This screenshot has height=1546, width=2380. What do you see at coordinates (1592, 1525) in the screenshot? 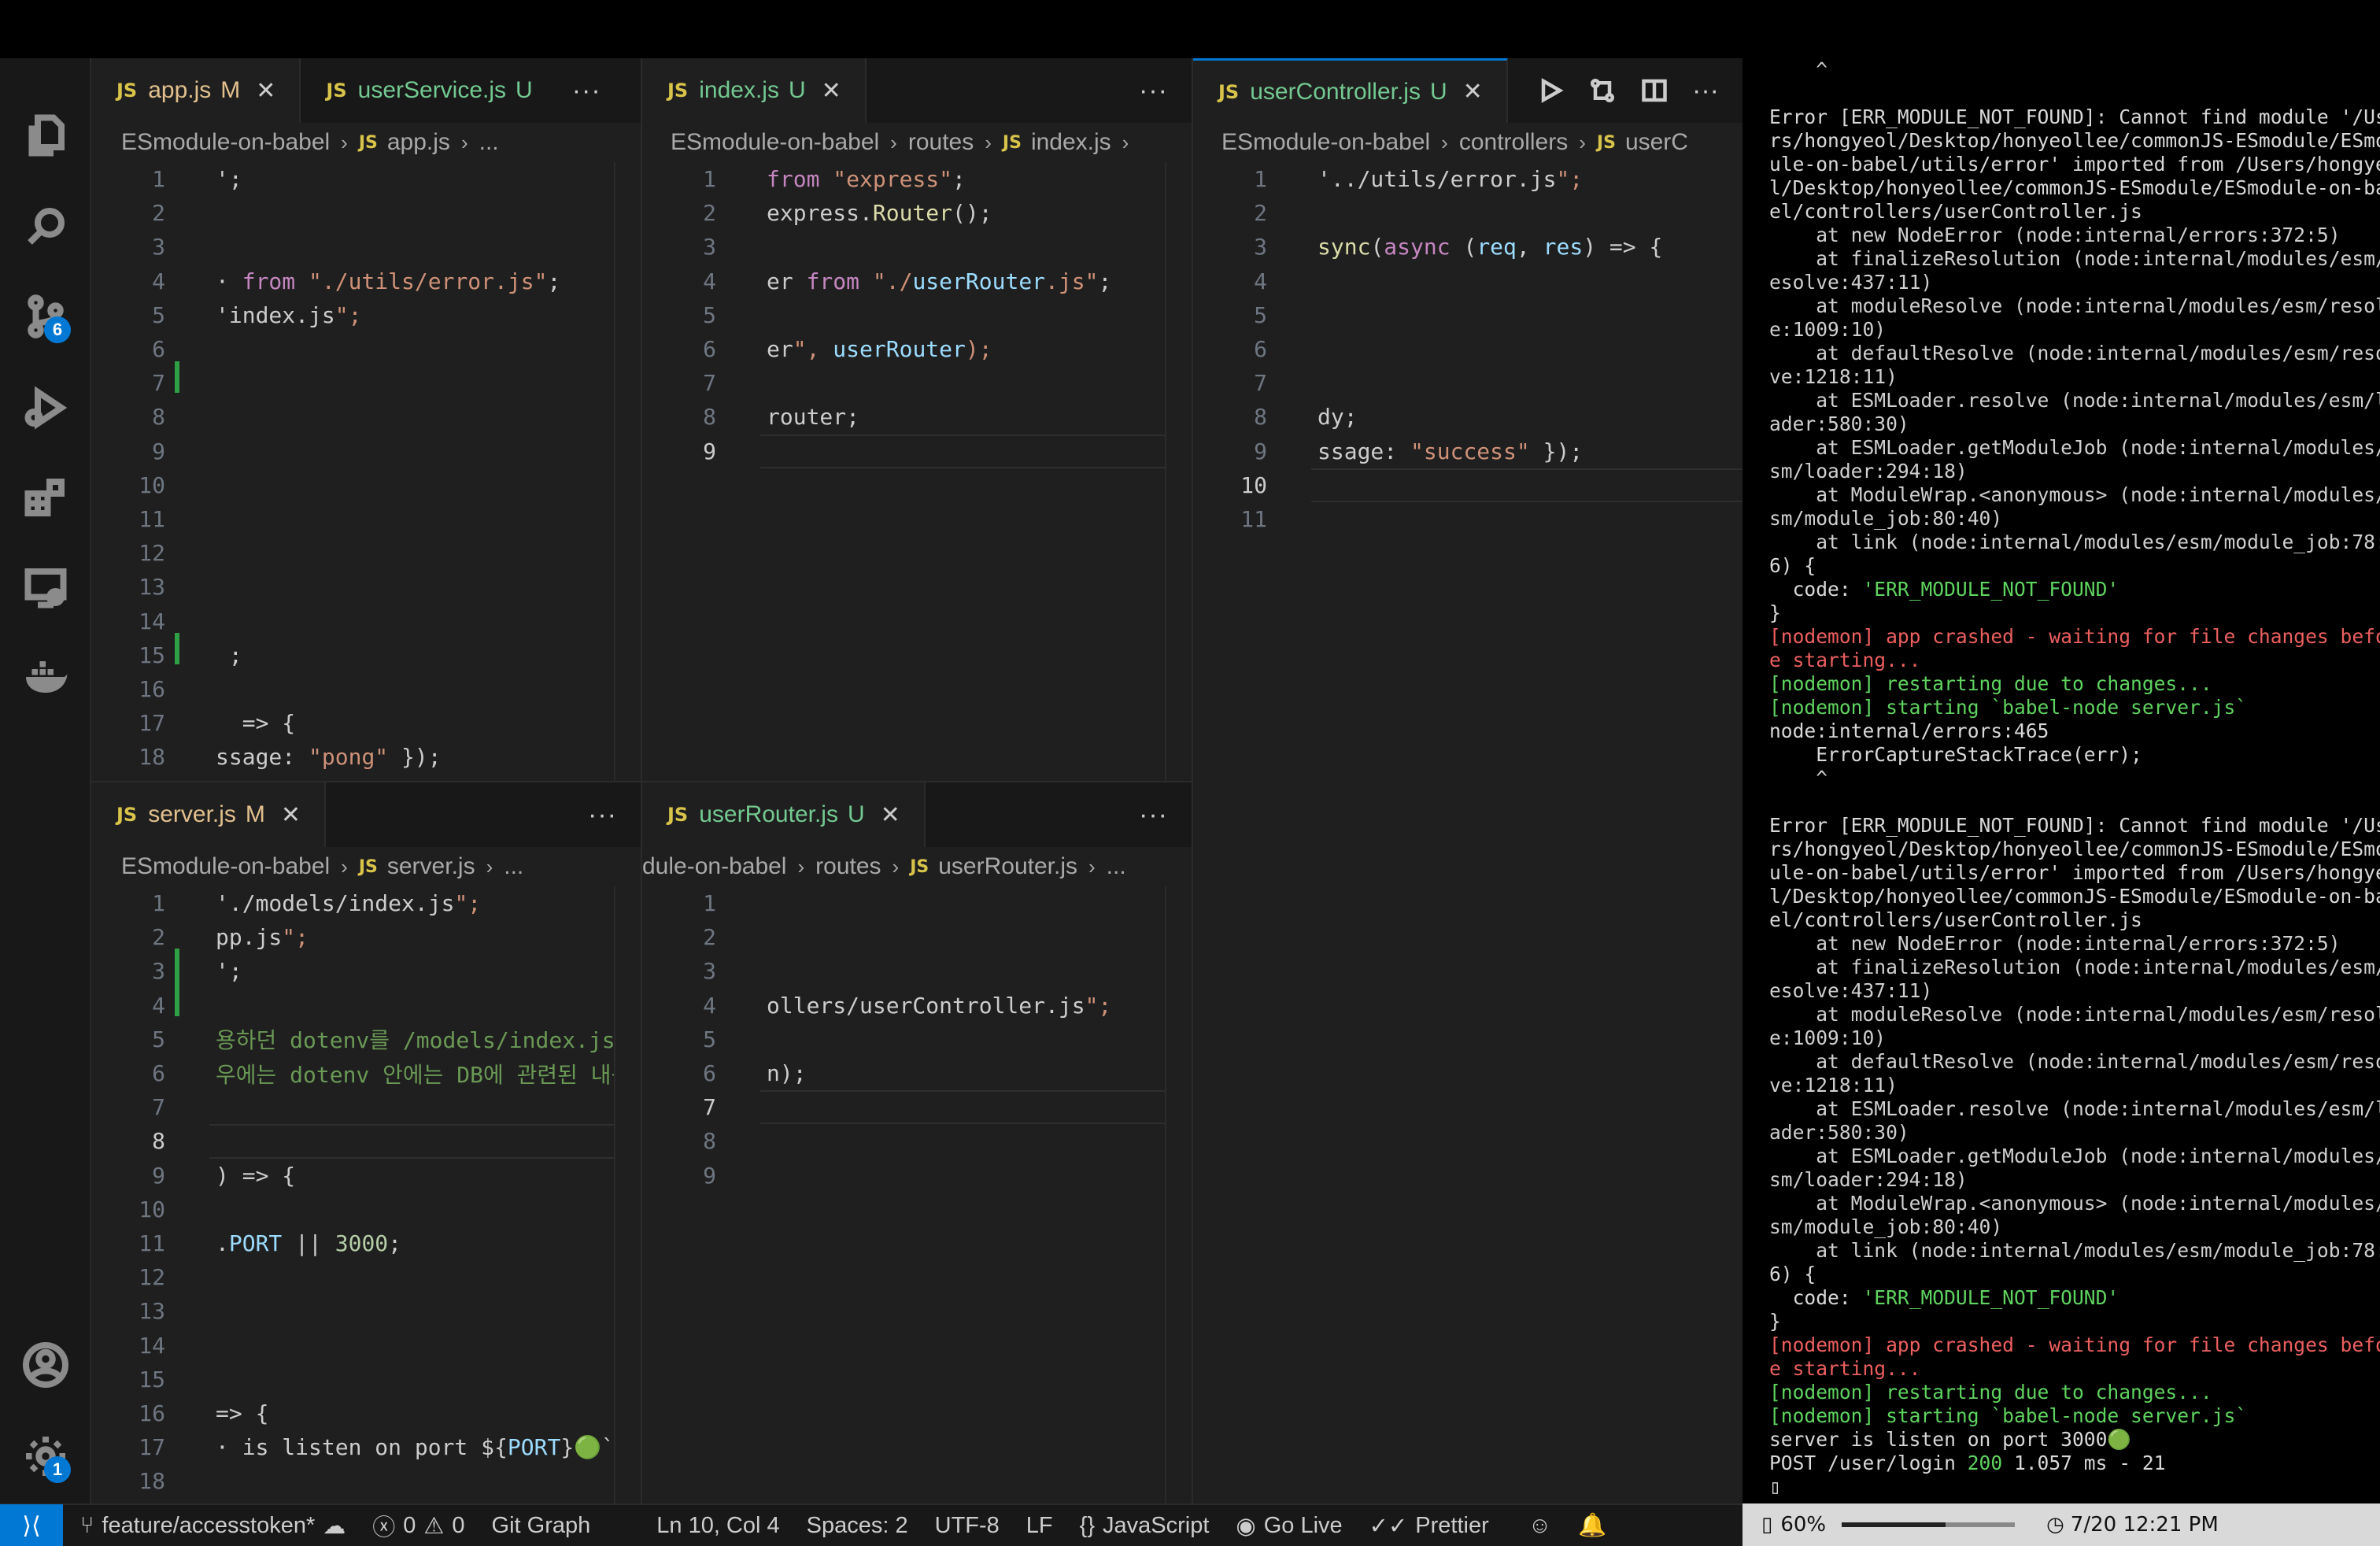
I see `bell-icon: 🔔` at bounding box center [1592, 1525].